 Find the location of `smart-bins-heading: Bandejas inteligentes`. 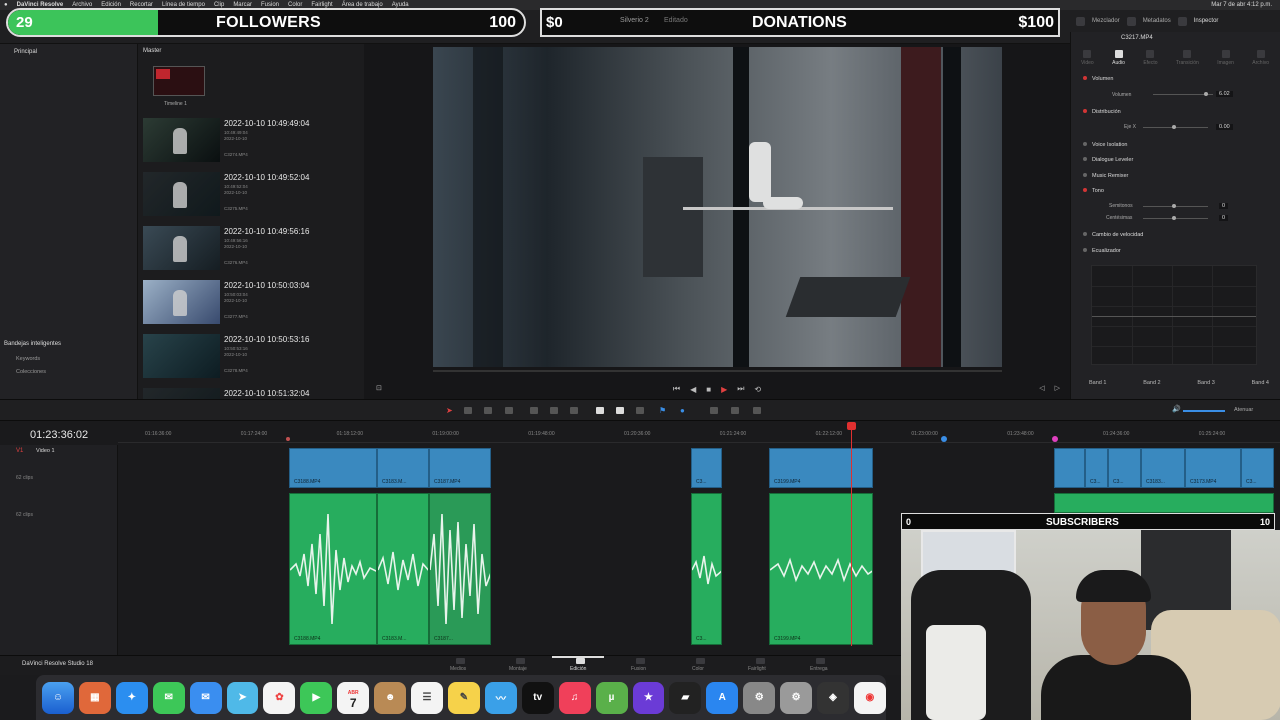

smart-bins-heading: Bandejas inteligentes is located at coordinates (32, 344).